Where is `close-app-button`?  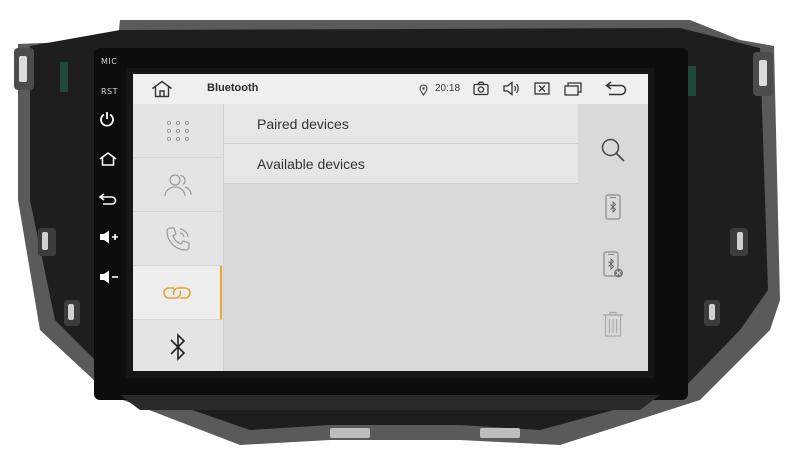
close-app-button is located at coordinates (542, 91).